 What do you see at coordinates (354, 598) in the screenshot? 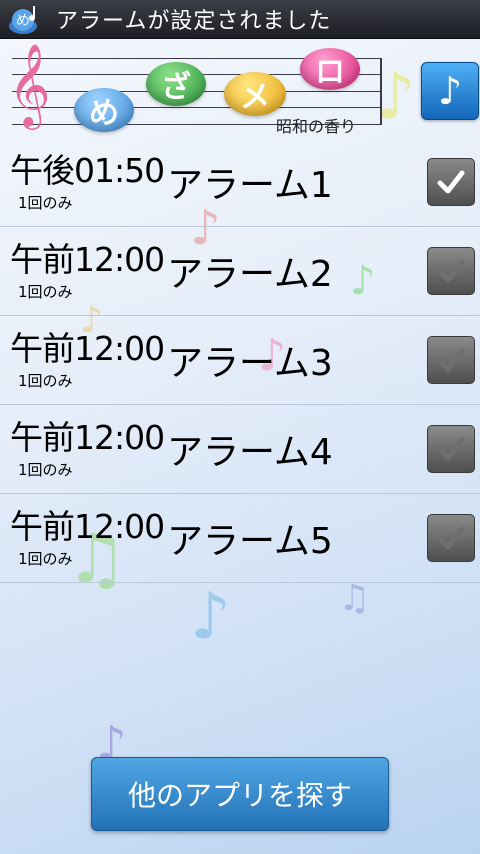
I see `music-note-icon: ♫` at bounding box center [354, 598].